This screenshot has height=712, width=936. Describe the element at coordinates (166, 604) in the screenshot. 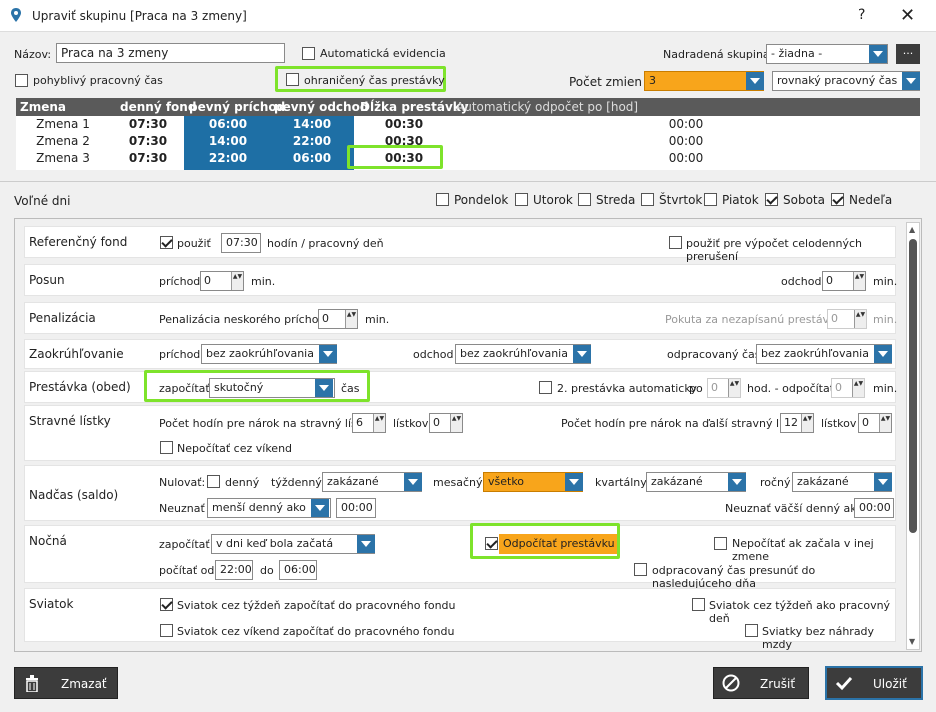

I see `holiday-week-fund-checkbox` at that location.